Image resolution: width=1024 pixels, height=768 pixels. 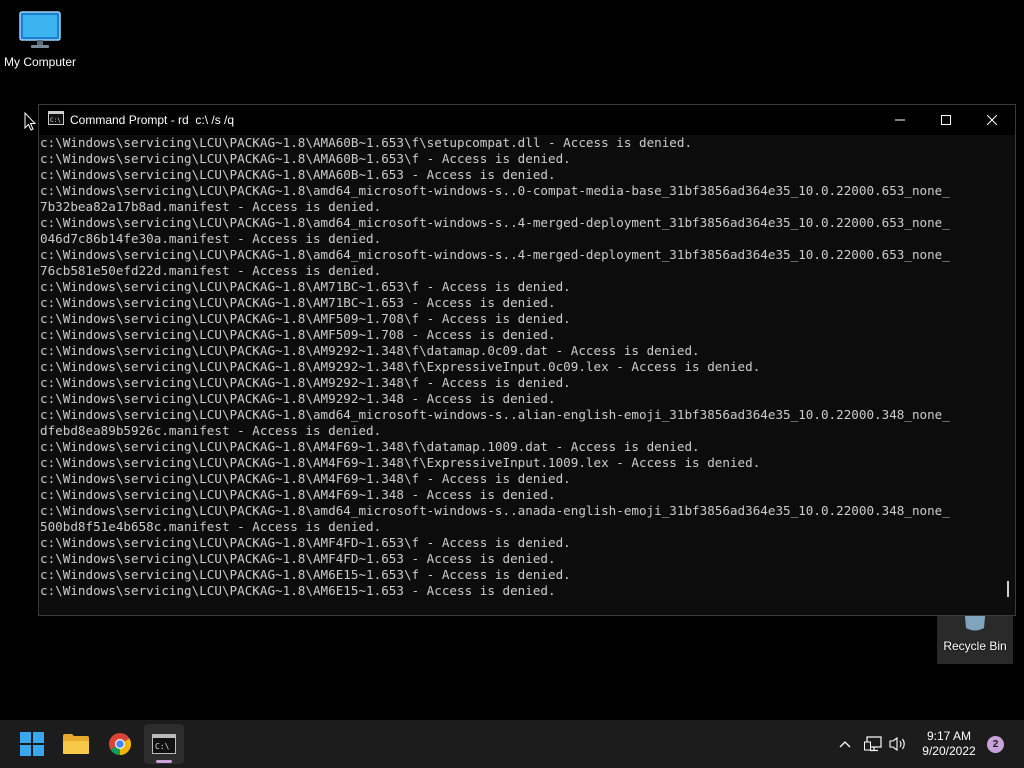 I want to click on volume-icon, so click(x=897, y=744).